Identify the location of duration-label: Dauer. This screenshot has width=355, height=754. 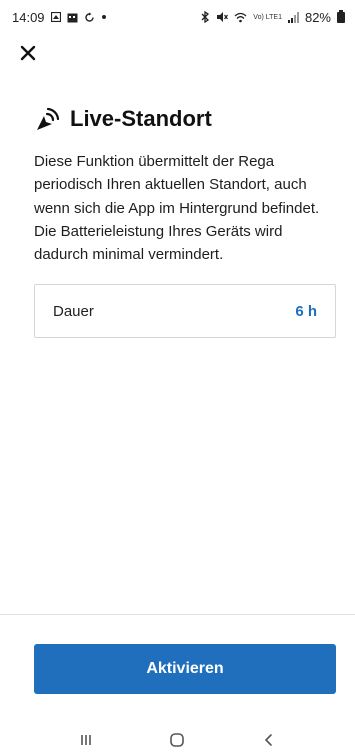
(73, 311).